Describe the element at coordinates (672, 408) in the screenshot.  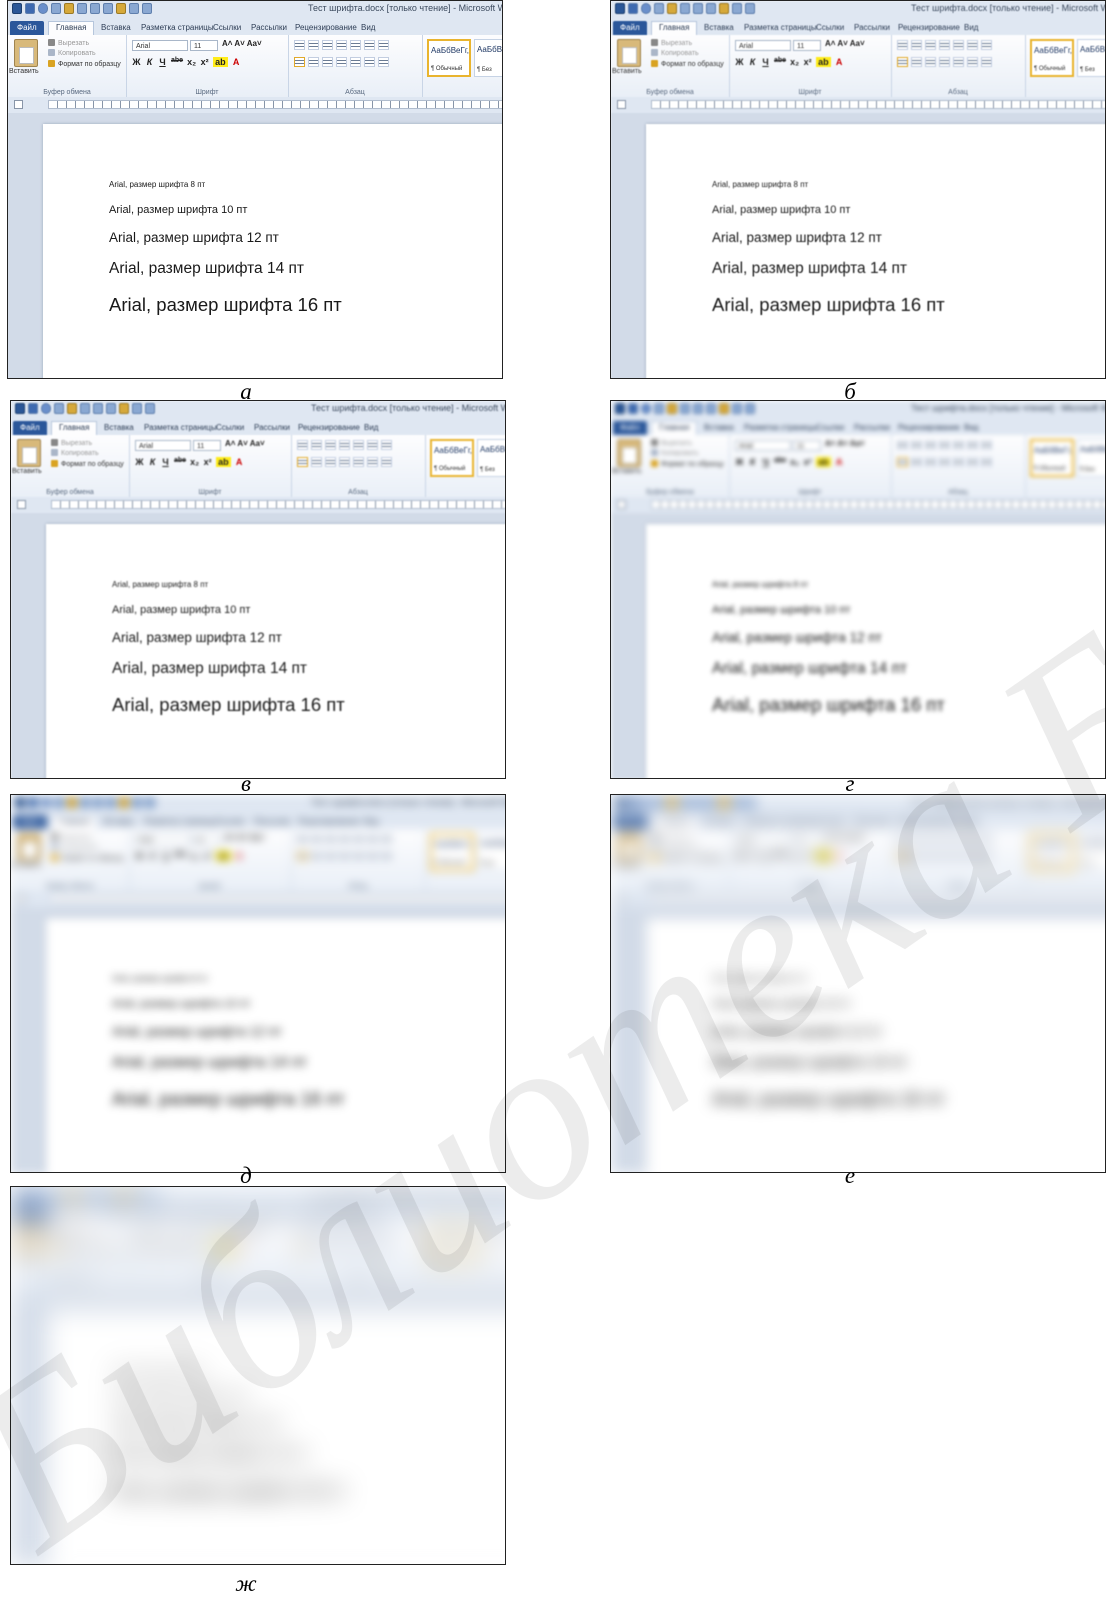
I see `open-icon` at that location.